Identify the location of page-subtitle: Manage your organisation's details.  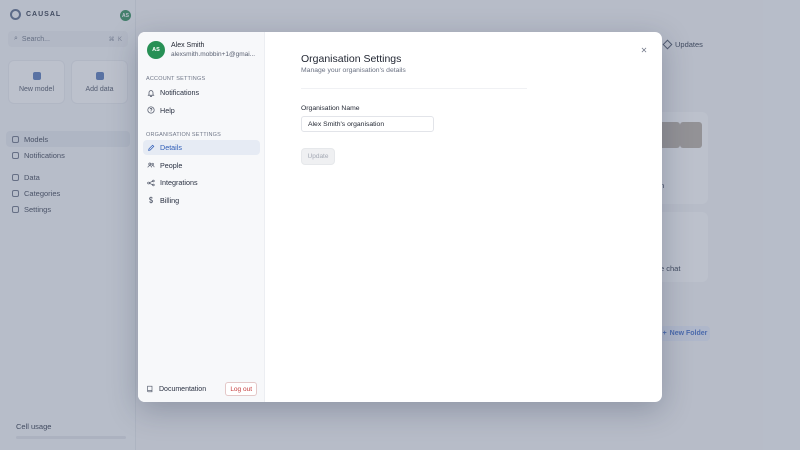
(353, 70).